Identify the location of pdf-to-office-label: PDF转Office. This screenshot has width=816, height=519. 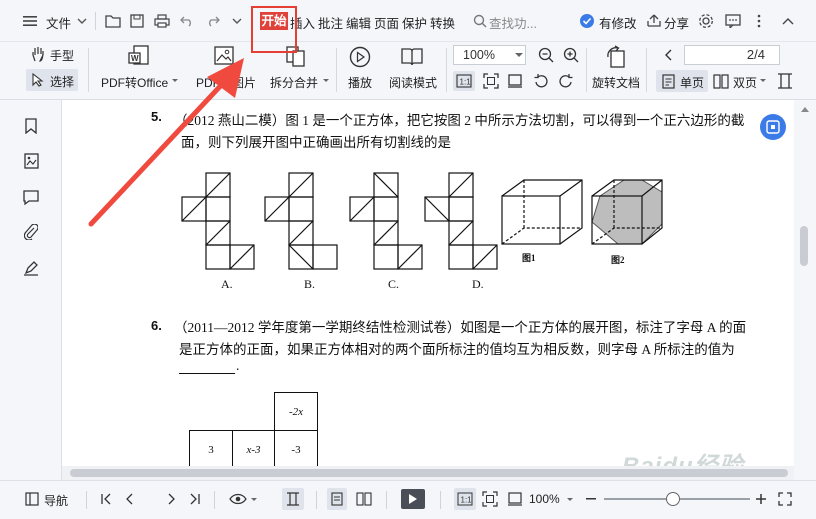
(134, 82).